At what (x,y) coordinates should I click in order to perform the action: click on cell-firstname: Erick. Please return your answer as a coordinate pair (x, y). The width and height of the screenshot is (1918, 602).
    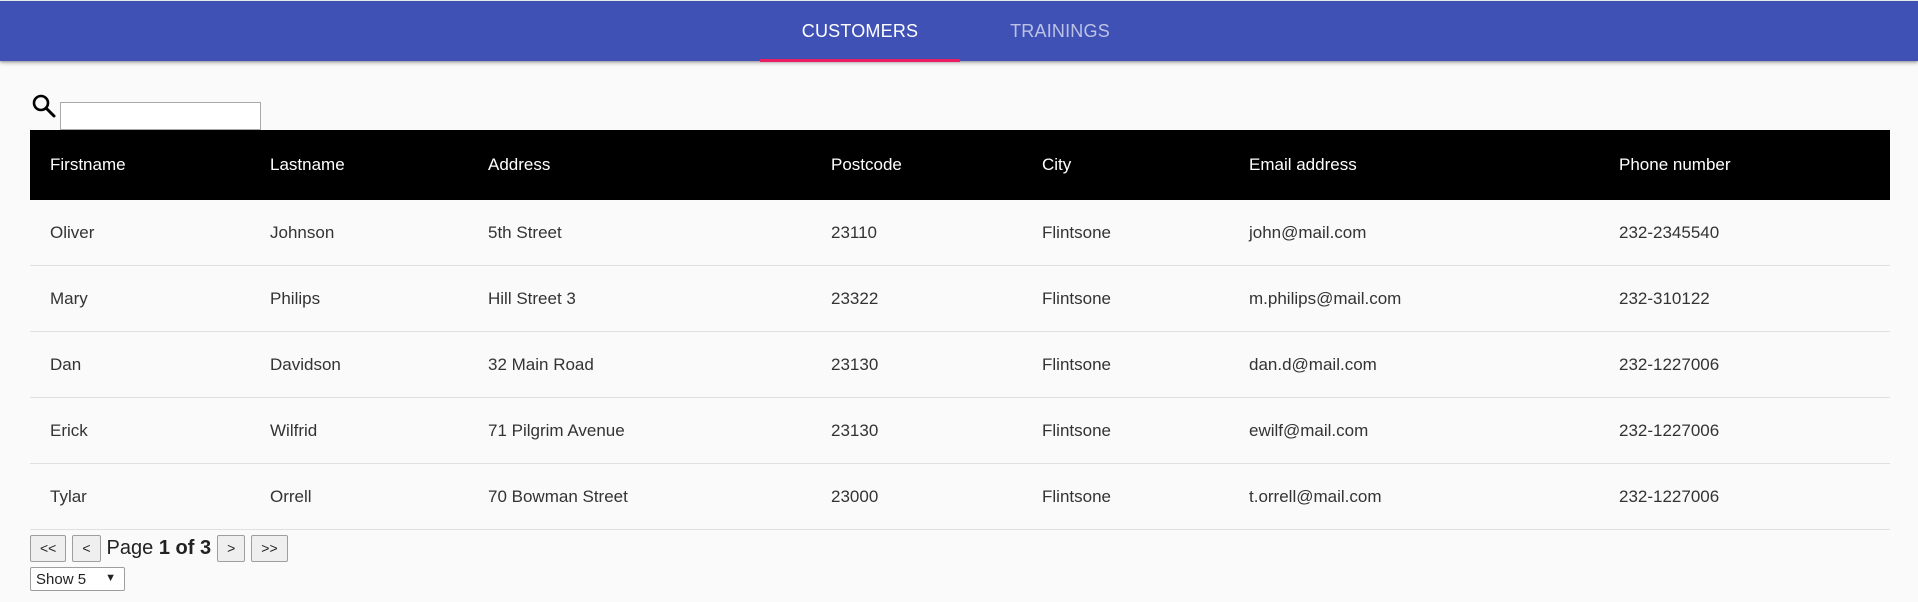
    Looking at the image, I should click on (69, 430).